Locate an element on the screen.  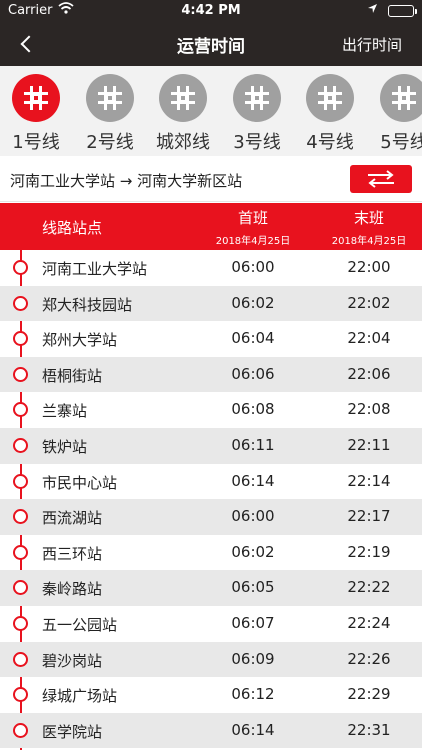
column-header-last-train: 末班 2018年4月25日 is located at coordinates (368, 227).